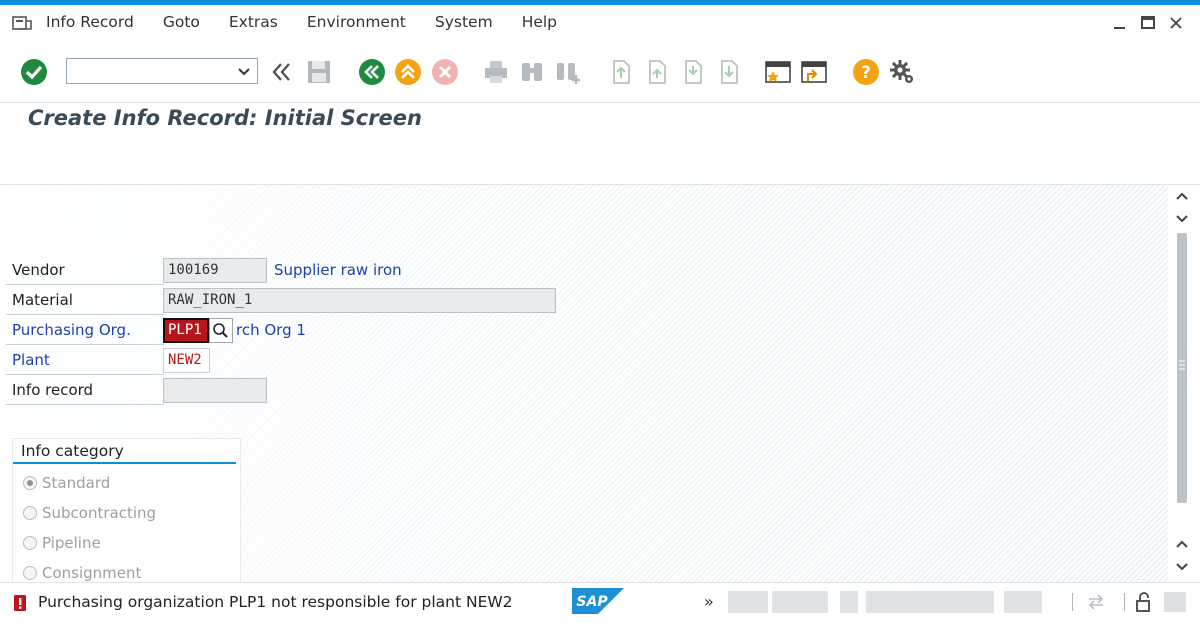  I want to click on material-input: RAW_IRON_1, so click(359, 300).